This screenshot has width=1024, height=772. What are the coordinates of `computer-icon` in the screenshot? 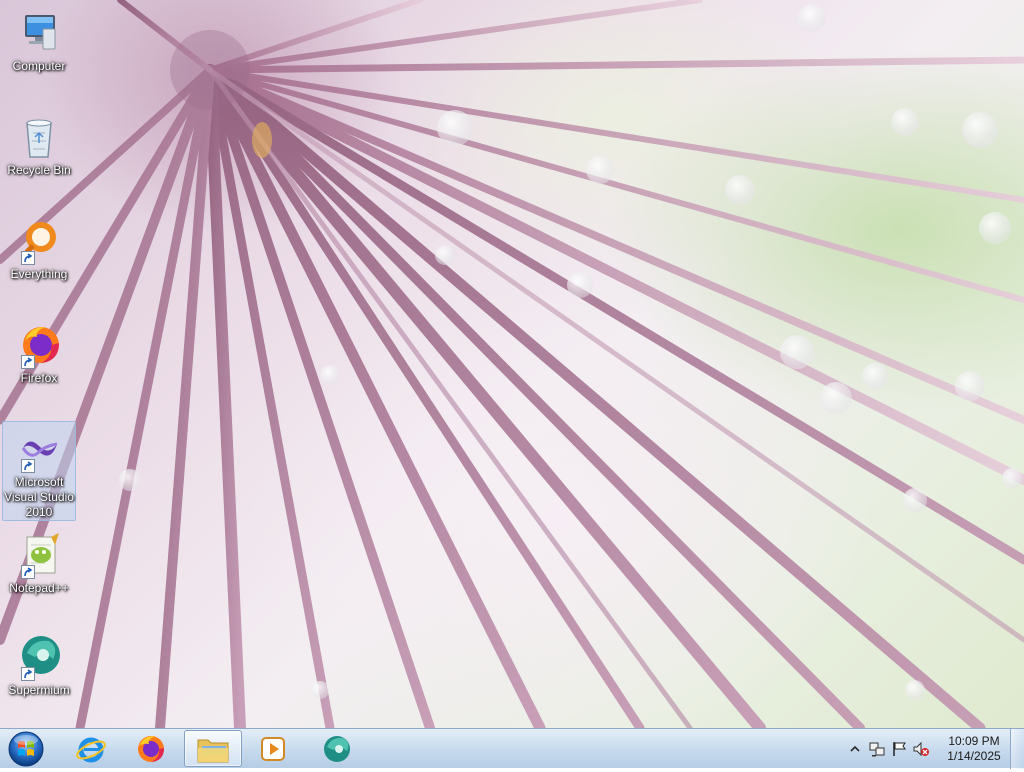 It's located at (39, 33).